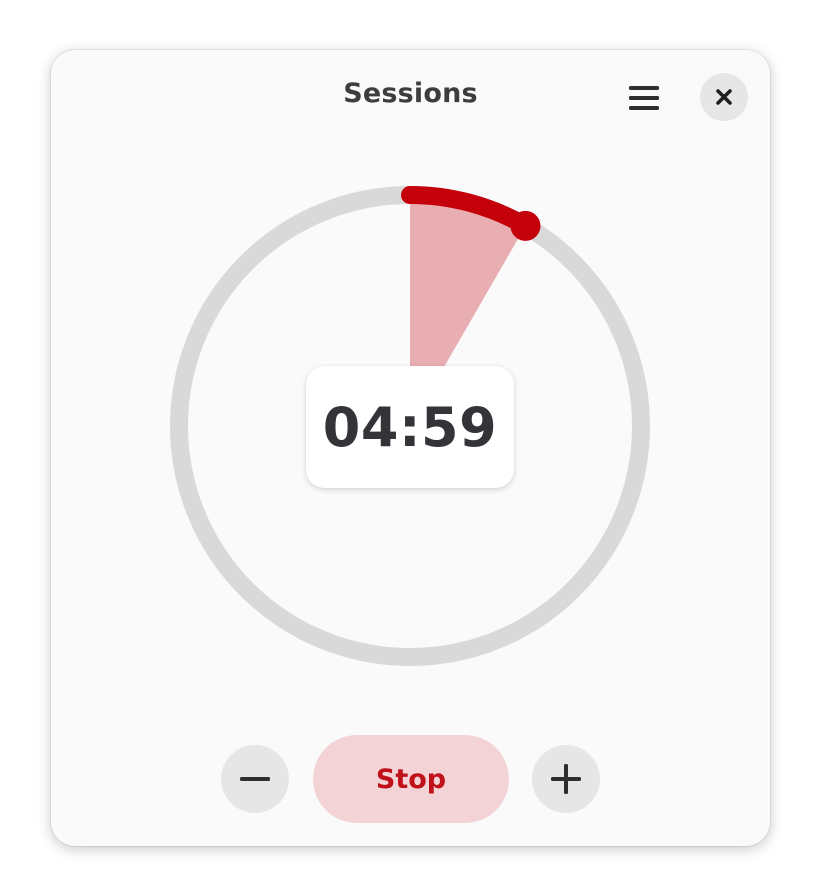 This screenshot has width=820, height=896. I want to click on plus-icon, so click(566, 779).